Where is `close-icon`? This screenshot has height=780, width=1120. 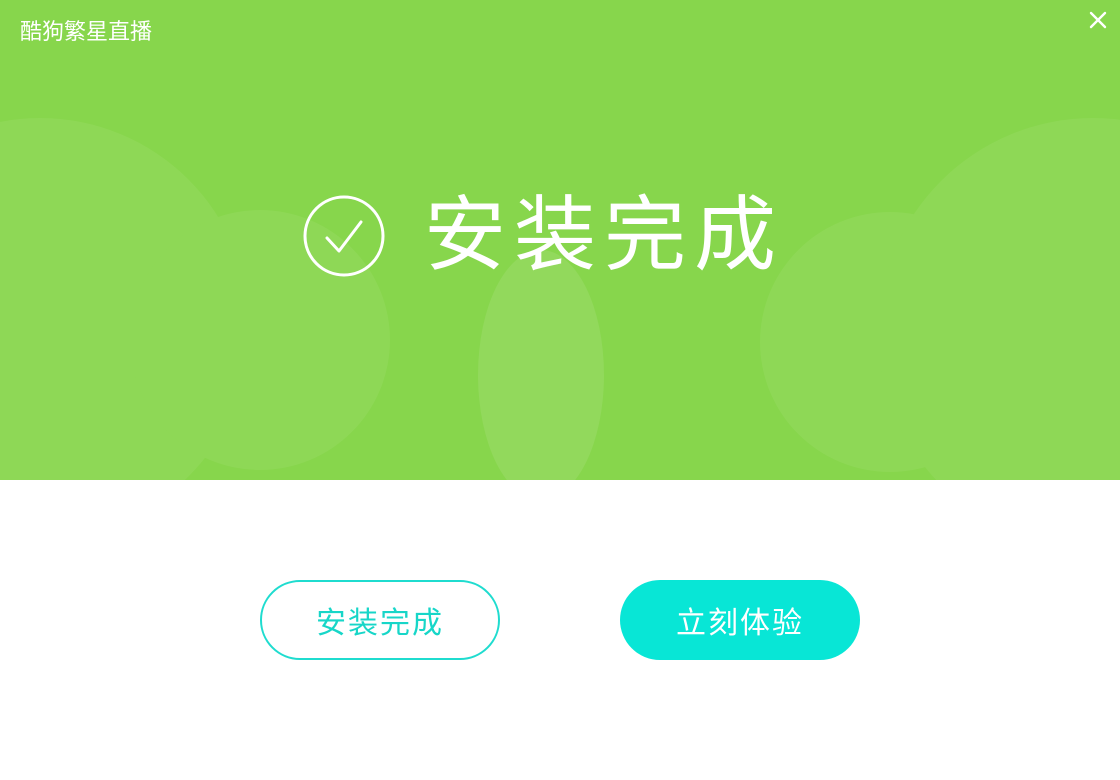 close-icon is located at coordinates (1098, 20).